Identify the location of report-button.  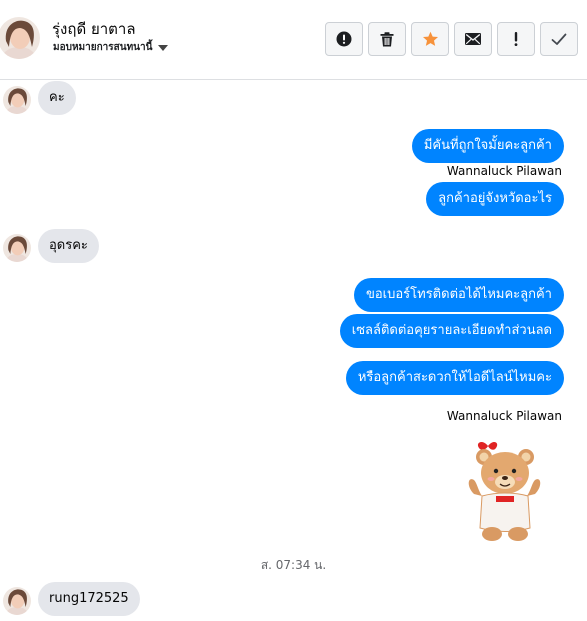
(344, 39).